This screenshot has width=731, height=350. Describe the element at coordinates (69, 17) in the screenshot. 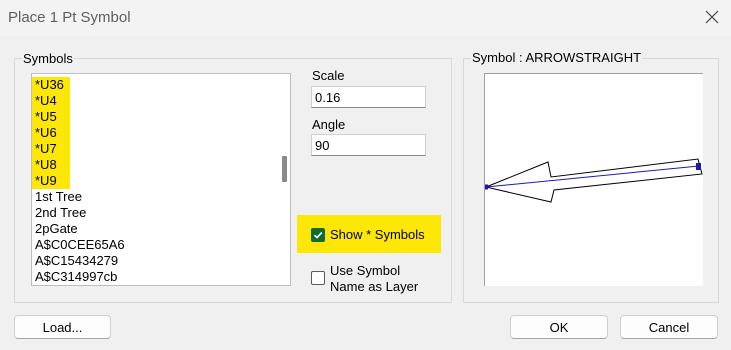

I see `window-title: Place 1 Pt Symbol` at that location.